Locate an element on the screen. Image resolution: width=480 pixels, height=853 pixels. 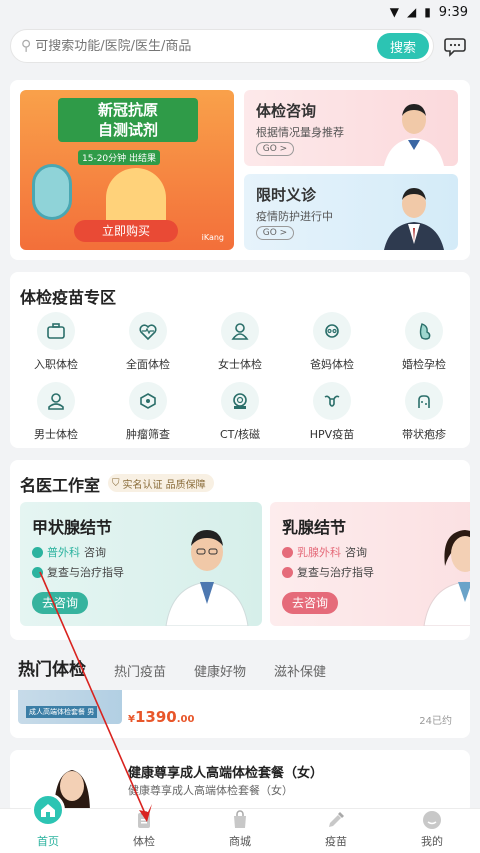
nav-mall: 商城 is located at coordinates (240, 831).